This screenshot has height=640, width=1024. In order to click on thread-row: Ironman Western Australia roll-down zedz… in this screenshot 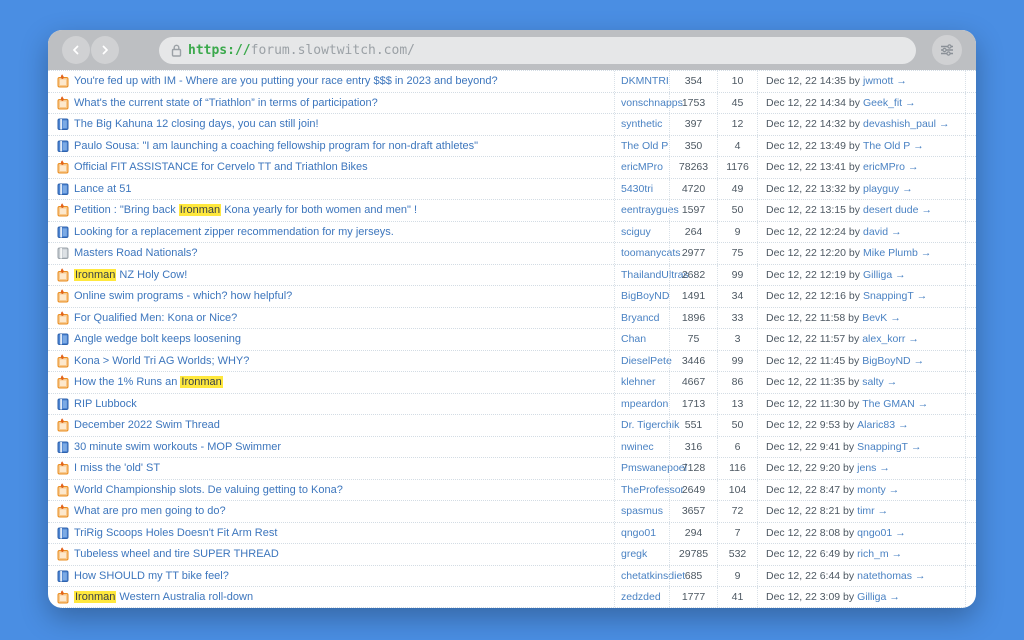, I will do `click(512, 597)`.